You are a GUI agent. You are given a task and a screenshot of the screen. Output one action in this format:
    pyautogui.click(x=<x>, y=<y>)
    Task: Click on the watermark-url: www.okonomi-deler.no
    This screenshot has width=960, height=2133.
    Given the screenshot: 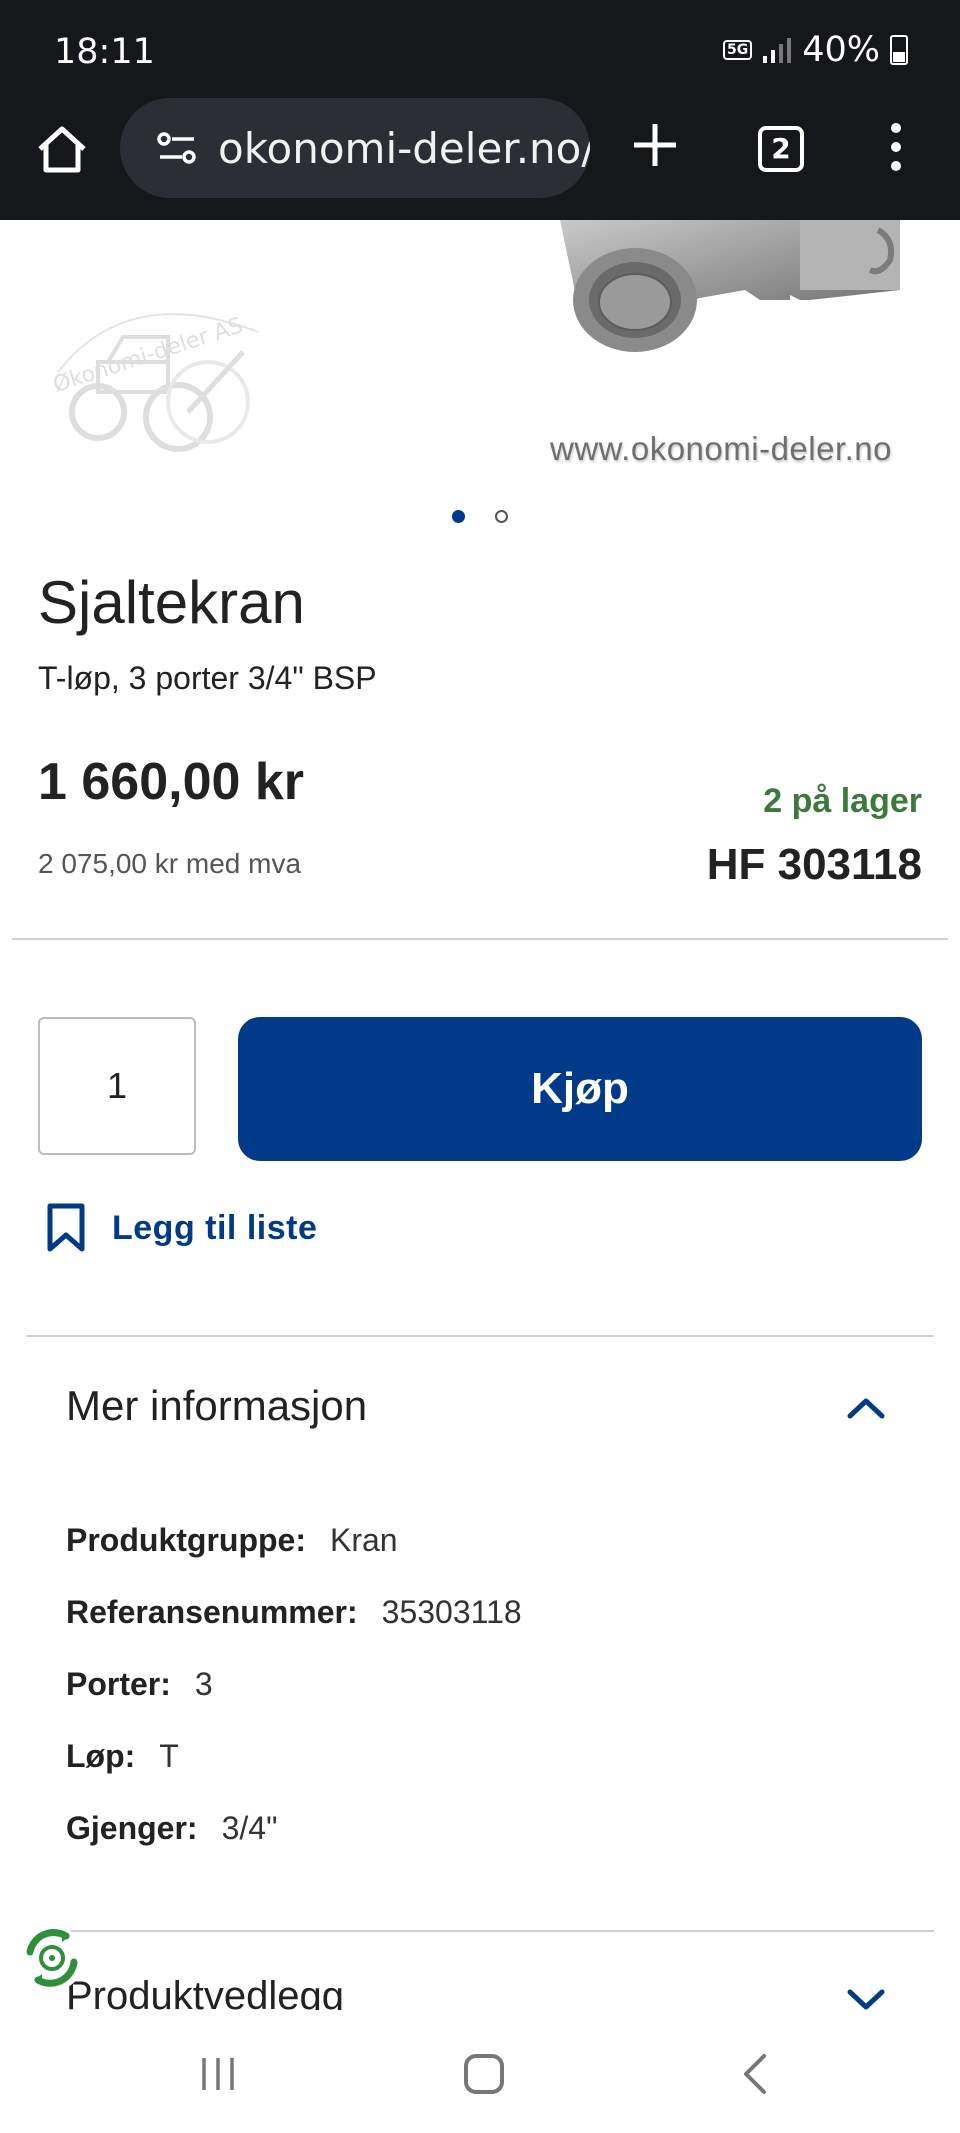 What is the action you would take?
    pyautogui.click(x=721, y=448)
    